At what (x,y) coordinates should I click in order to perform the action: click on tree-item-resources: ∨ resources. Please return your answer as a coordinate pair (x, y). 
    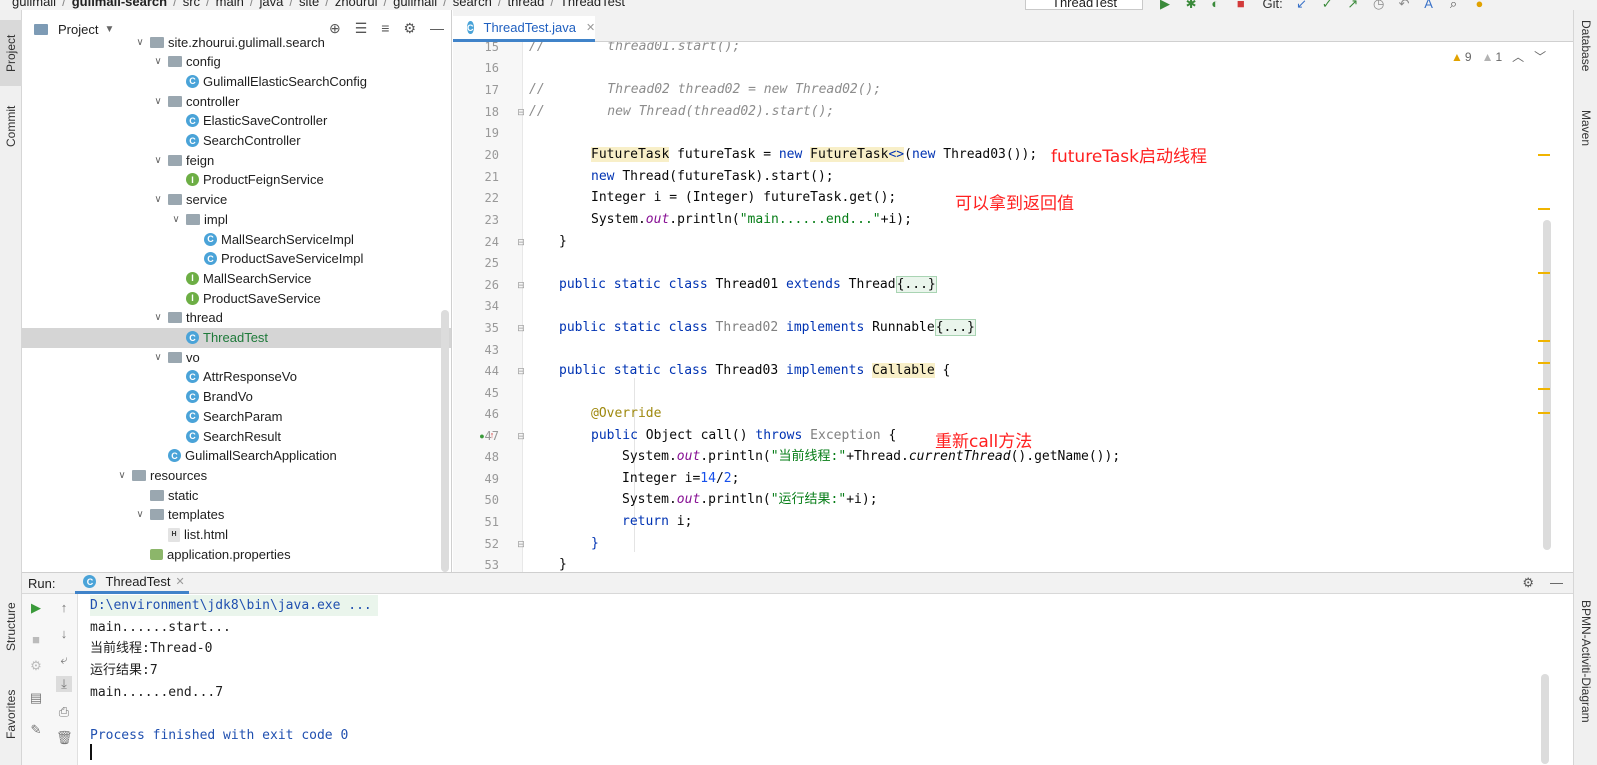
    Looking at the image, I should click on (236, 475).